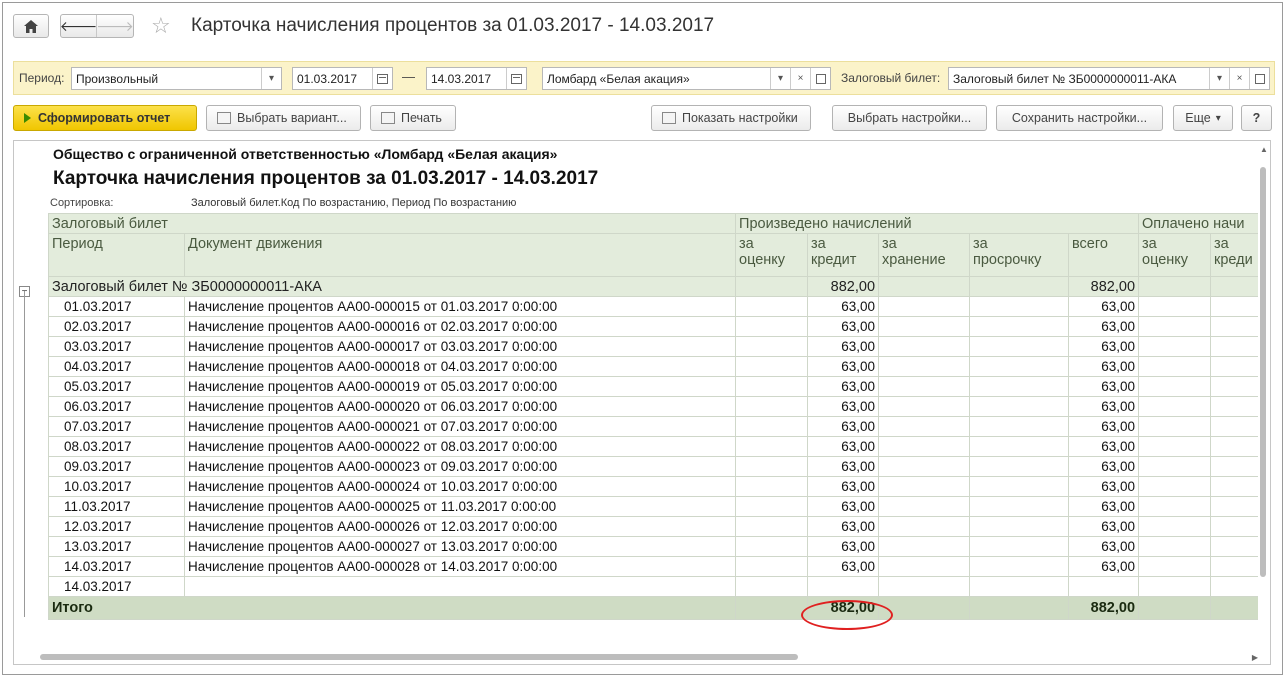  I want to click on period-select: Произвольный ▾, so click(176, 78).